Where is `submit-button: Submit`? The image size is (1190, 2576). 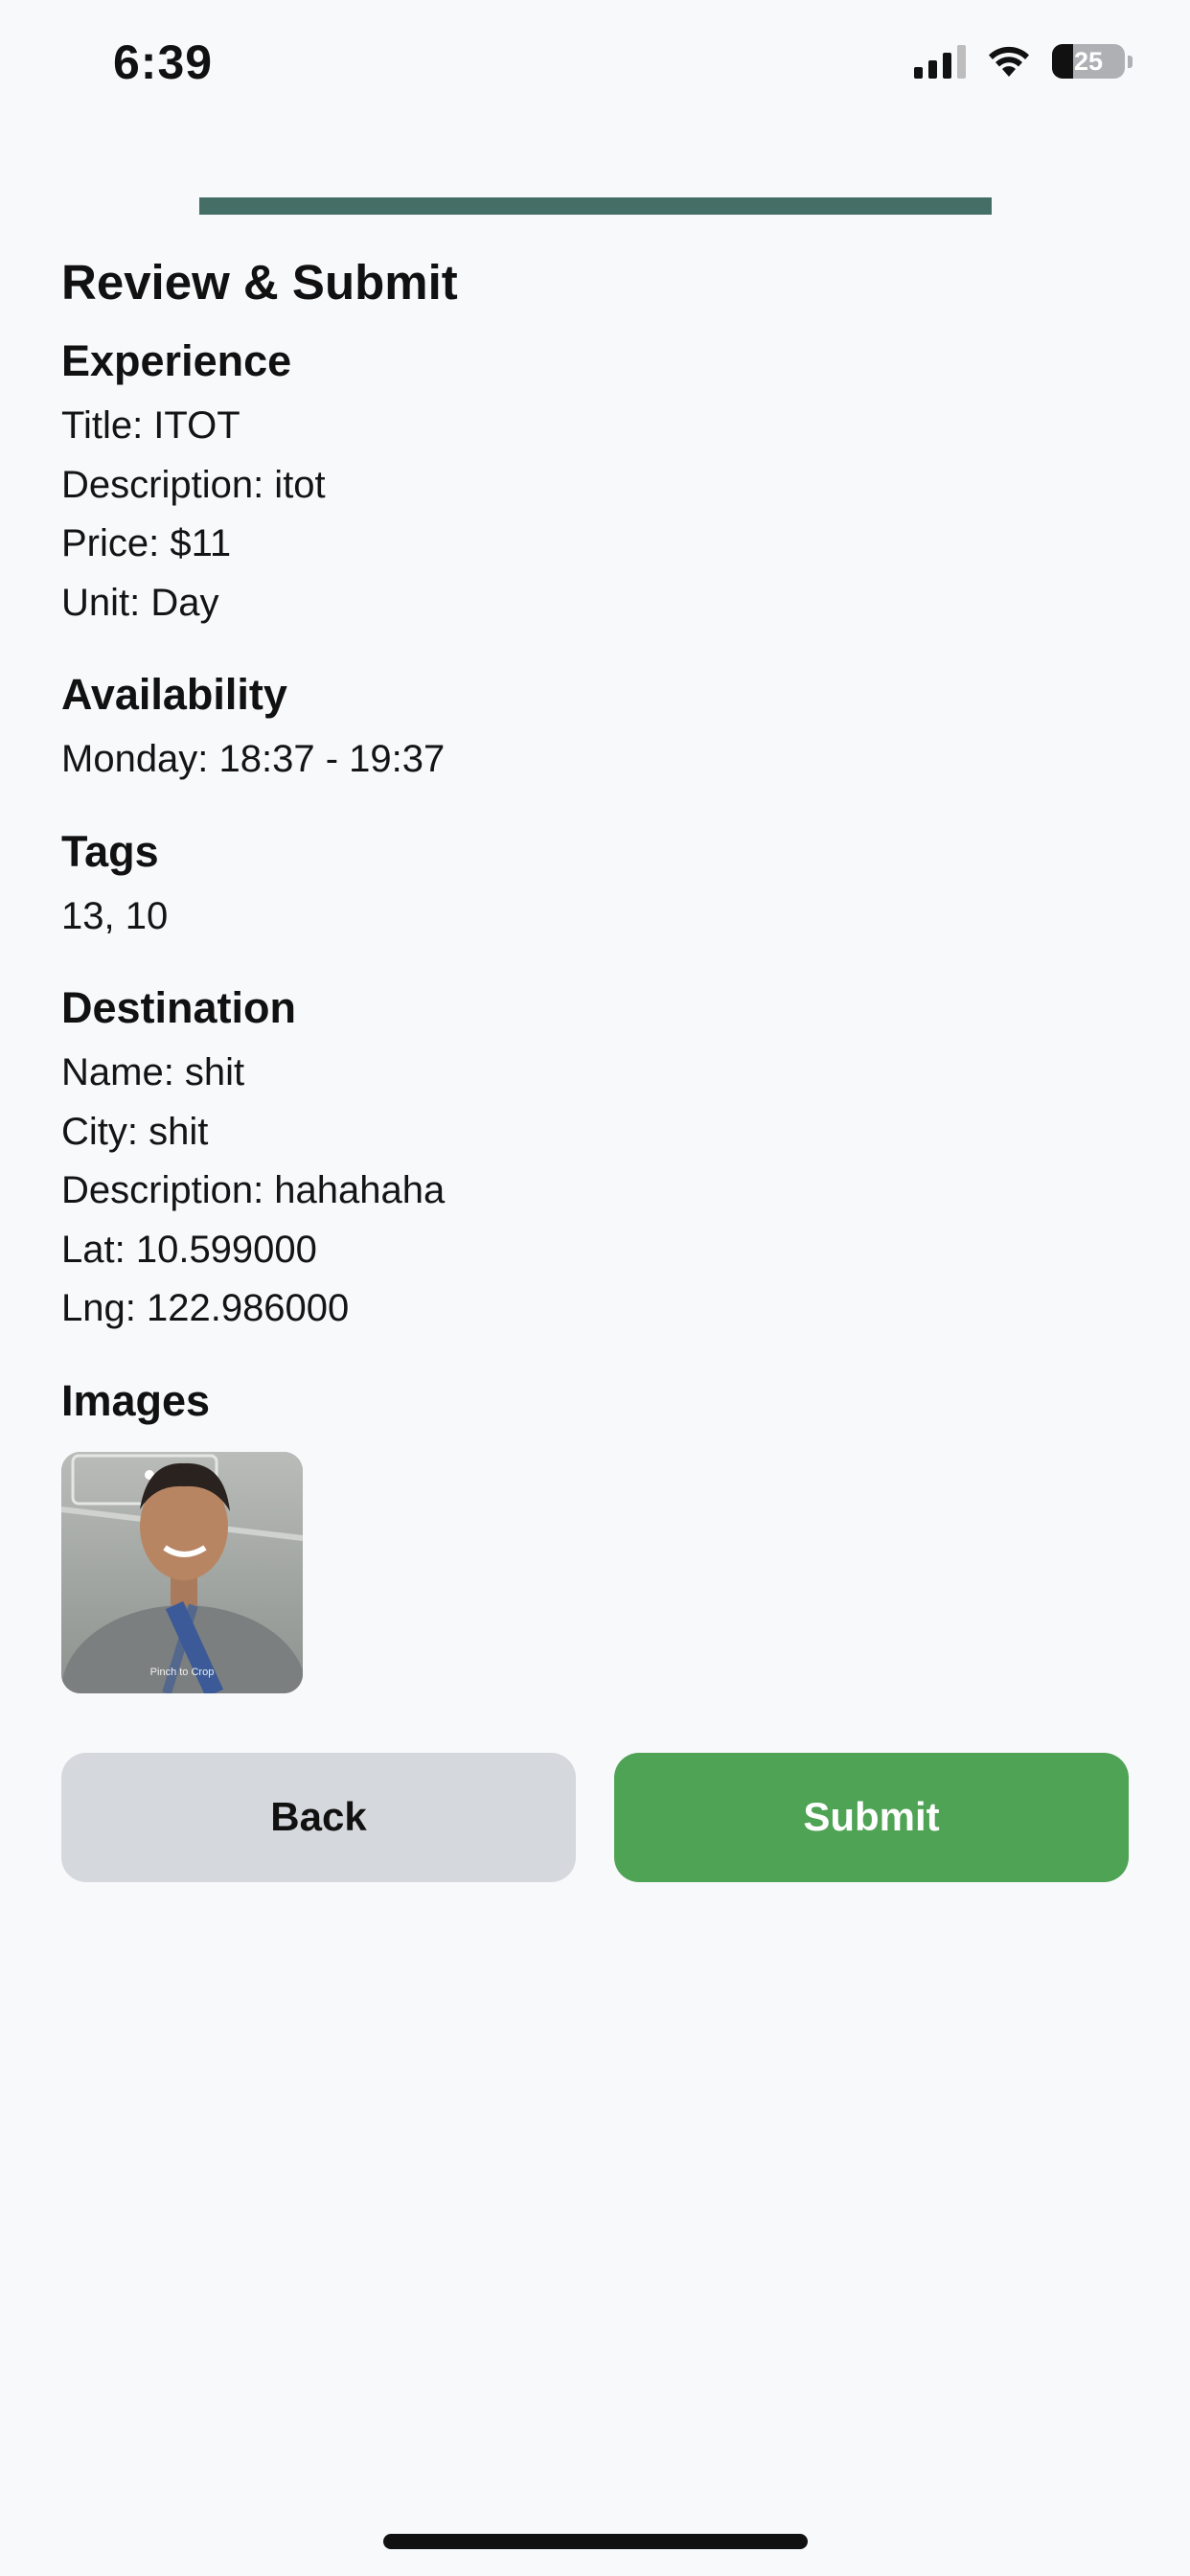
submit-button: Submit is located at coordinates (872, 1817).